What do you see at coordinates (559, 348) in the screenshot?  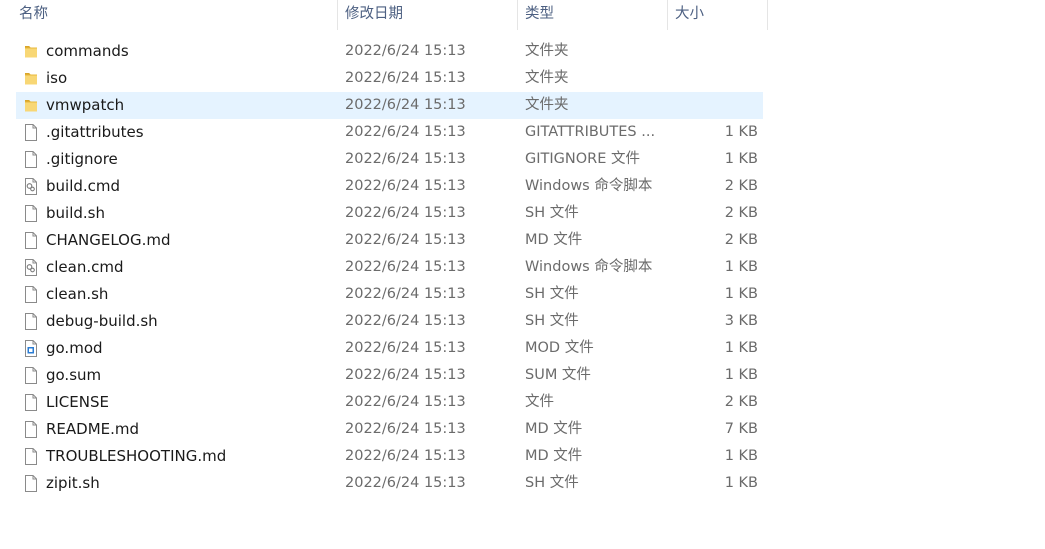 I see `file-type: MOD 文件` at bounding box center [559, 348].